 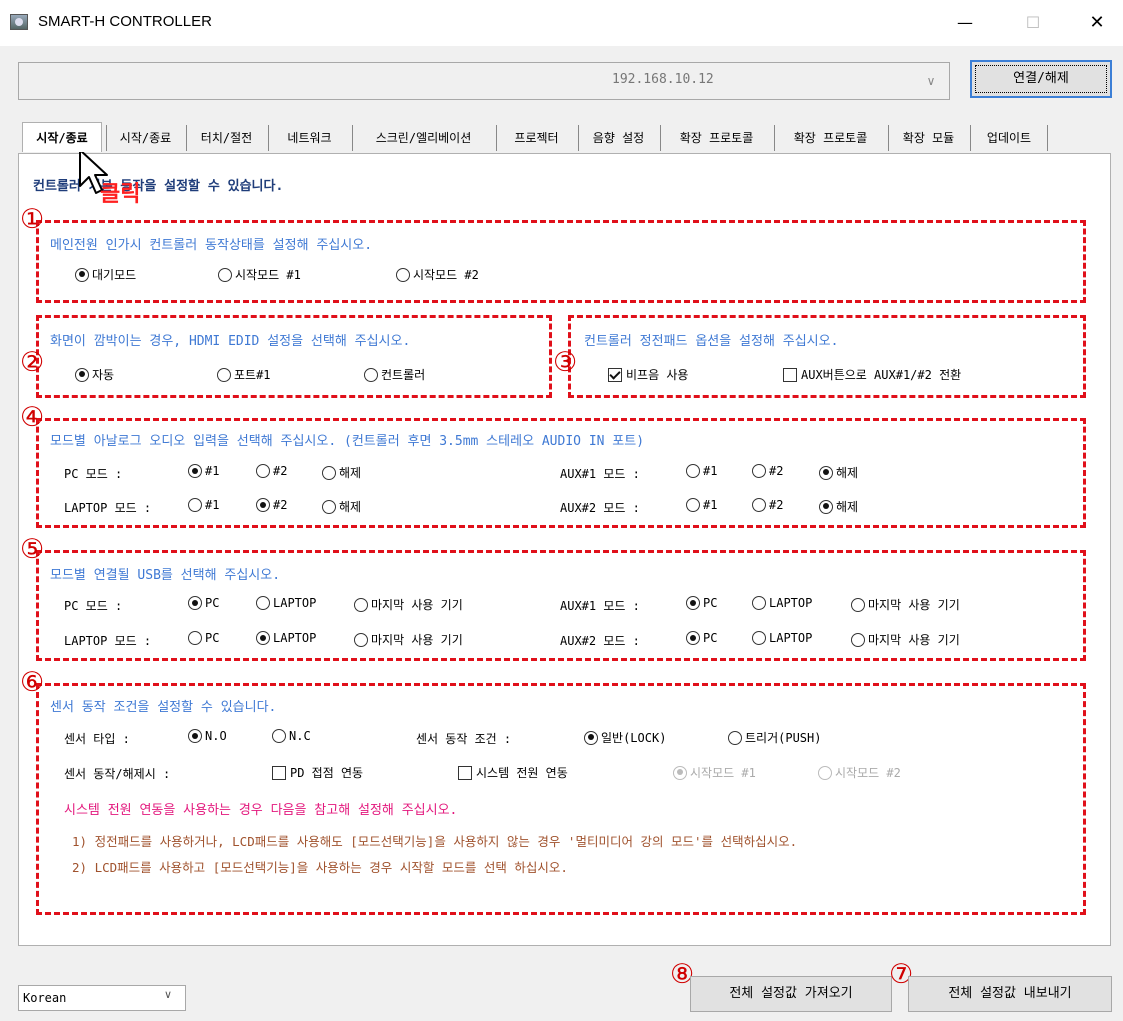 I want to click on panel-subtitle: 컨트롤러 기본 동작을 설정할 수 있습니다., so click(x=158, y=186).